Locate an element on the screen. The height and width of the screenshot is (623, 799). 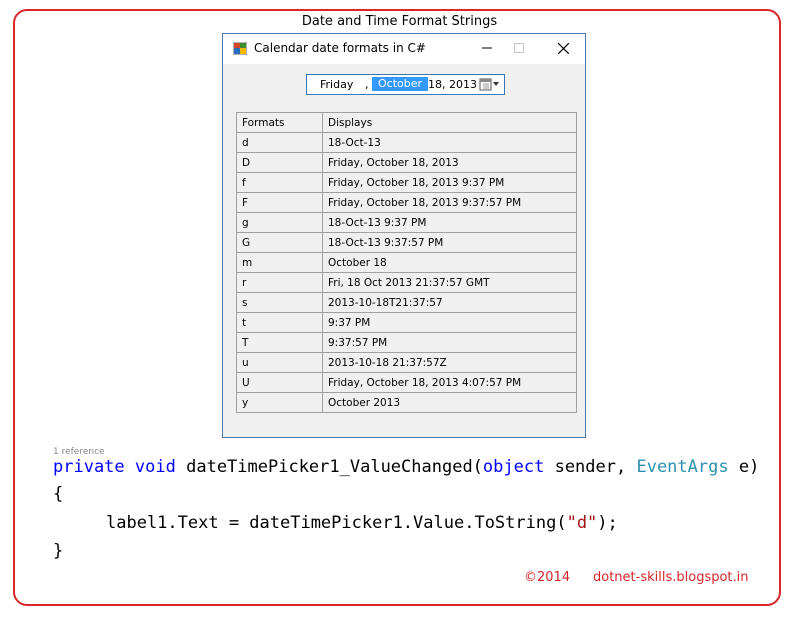
close-button is located at coordinates (563, 49).